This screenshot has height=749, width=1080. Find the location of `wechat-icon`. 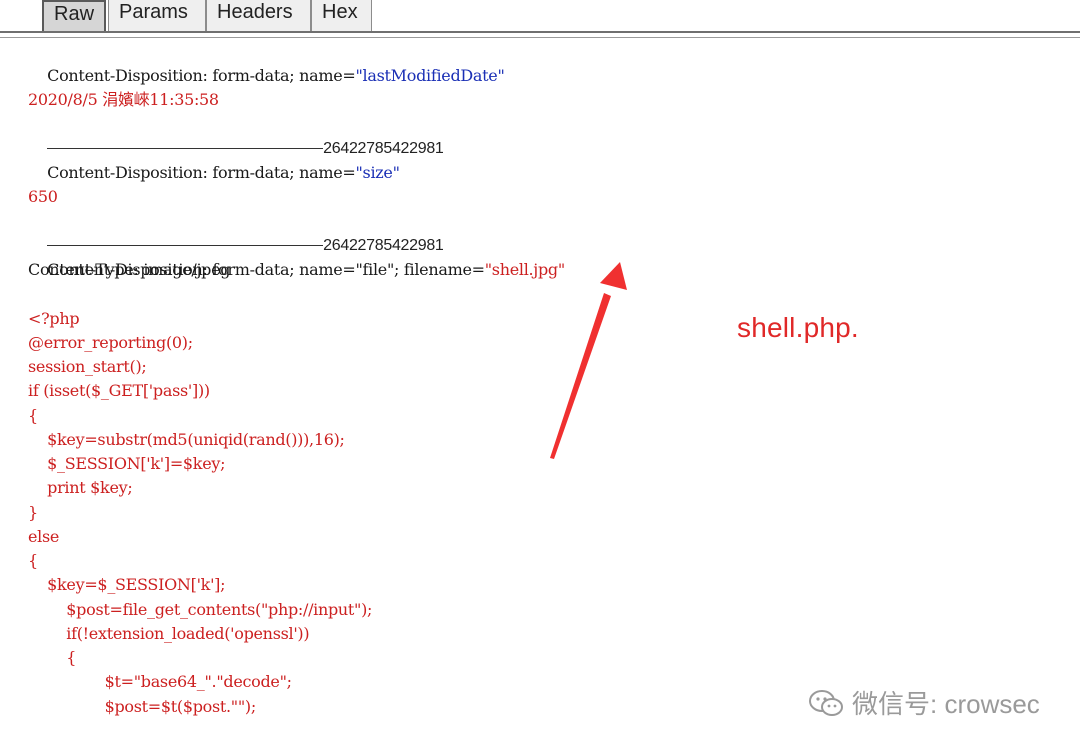

wechat-icon is located at coordinates (826, 702).